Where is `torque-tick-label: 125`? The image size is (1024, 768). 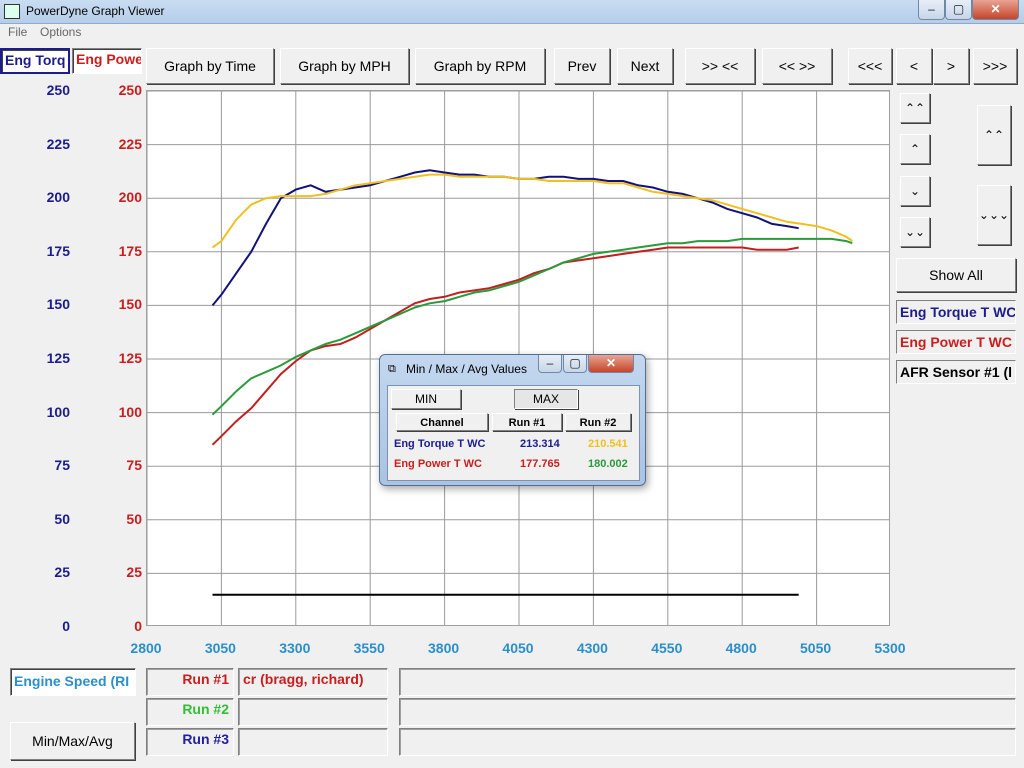
torque-tick-label: 125 is located at coordinates (58, 358).